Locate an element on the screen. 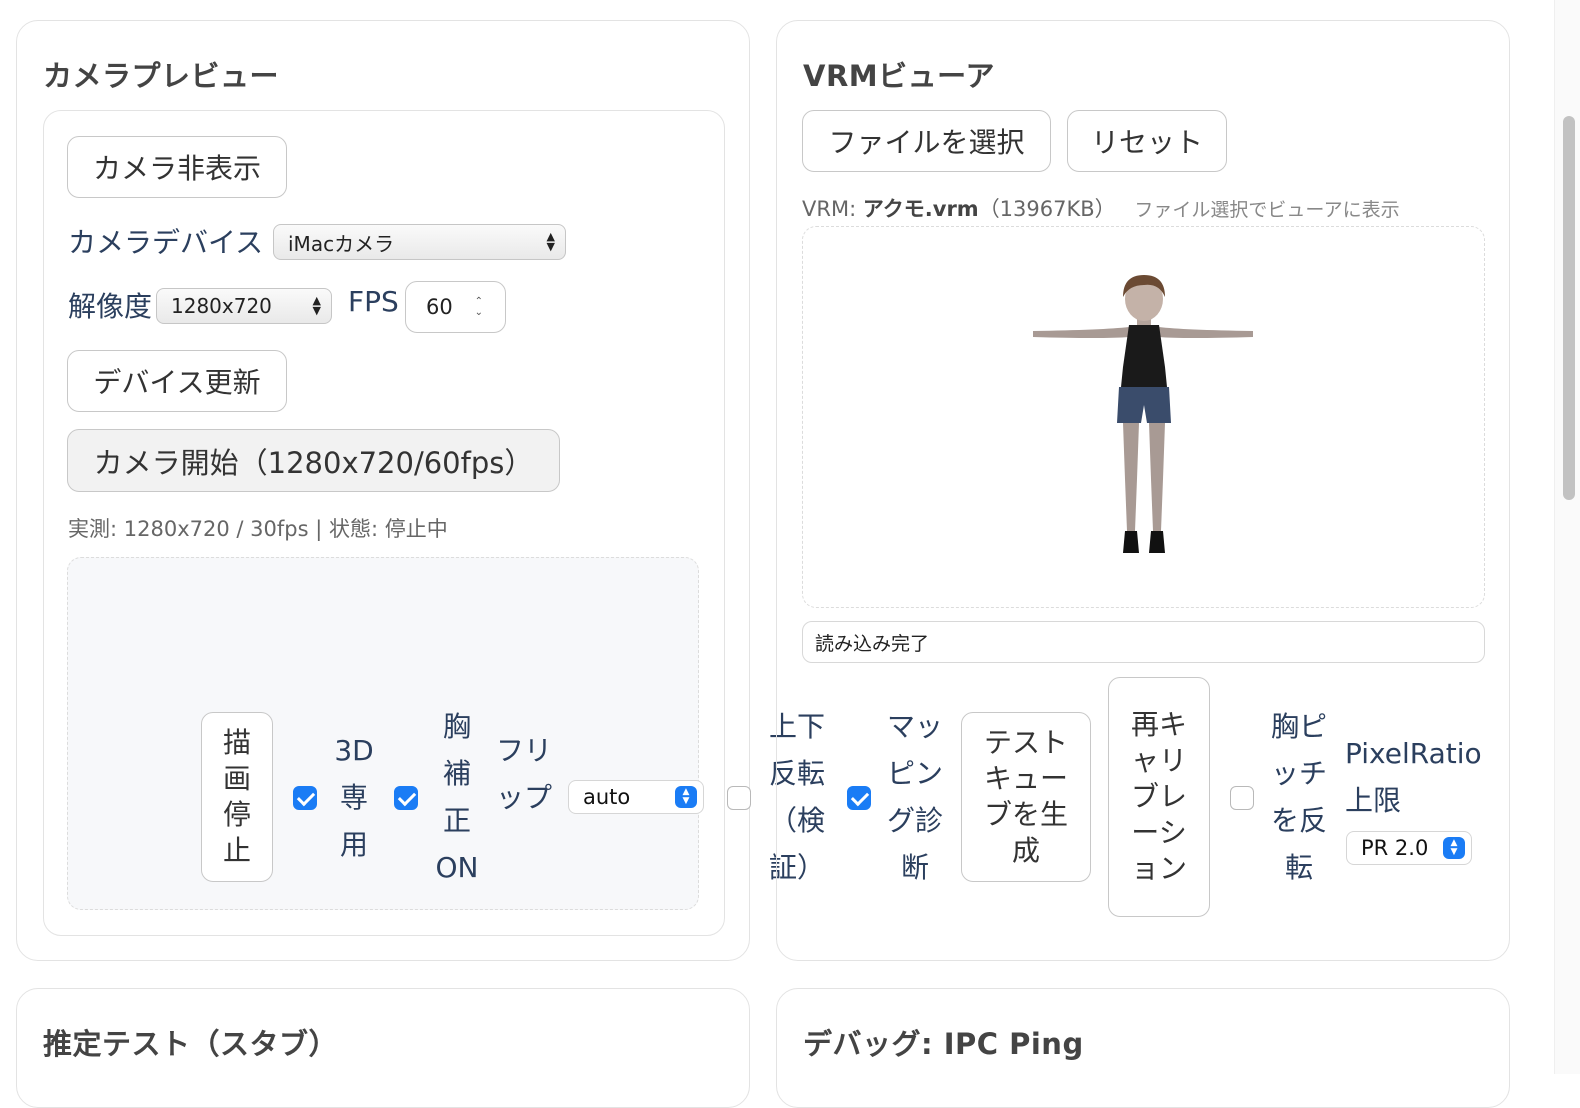 The width and height of the screenshot is (1580, 1108). flip-value: auto is located at coordinates (607, 797).